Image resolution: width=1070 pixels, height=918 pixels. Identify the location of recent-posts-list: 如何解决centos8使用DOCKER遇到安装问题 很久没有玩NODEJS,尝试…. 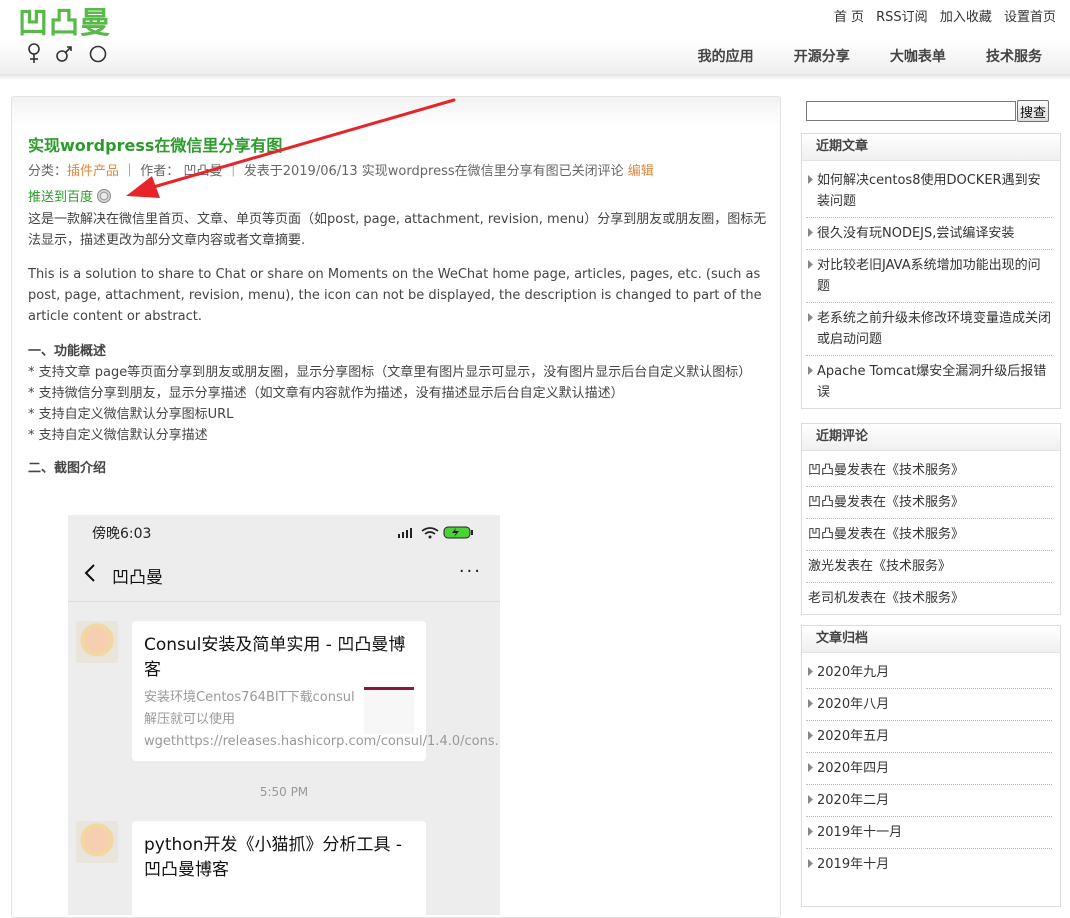
(931, 284).